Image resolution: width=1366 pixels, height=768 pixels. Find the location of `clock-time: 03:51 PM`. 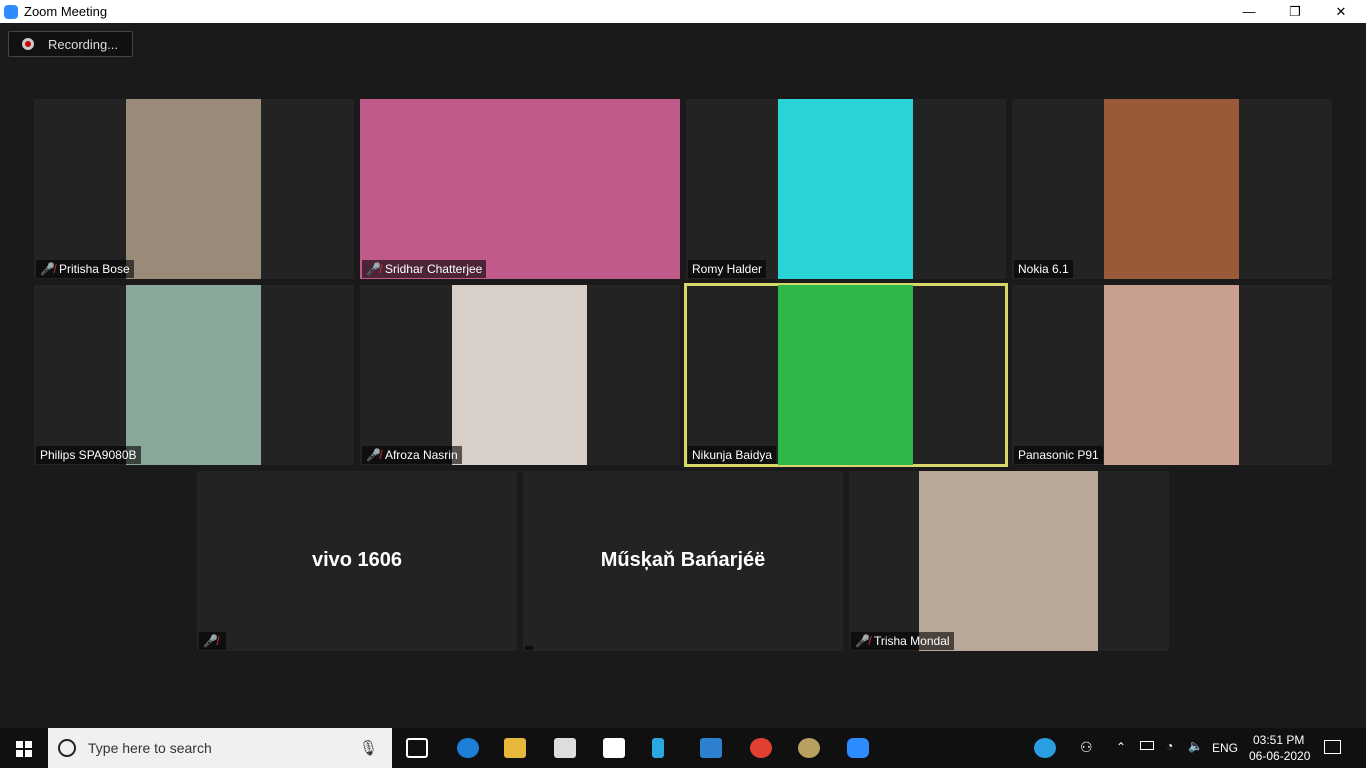

clock-time: 03:51 PM is located at coordinates (1278, 740).